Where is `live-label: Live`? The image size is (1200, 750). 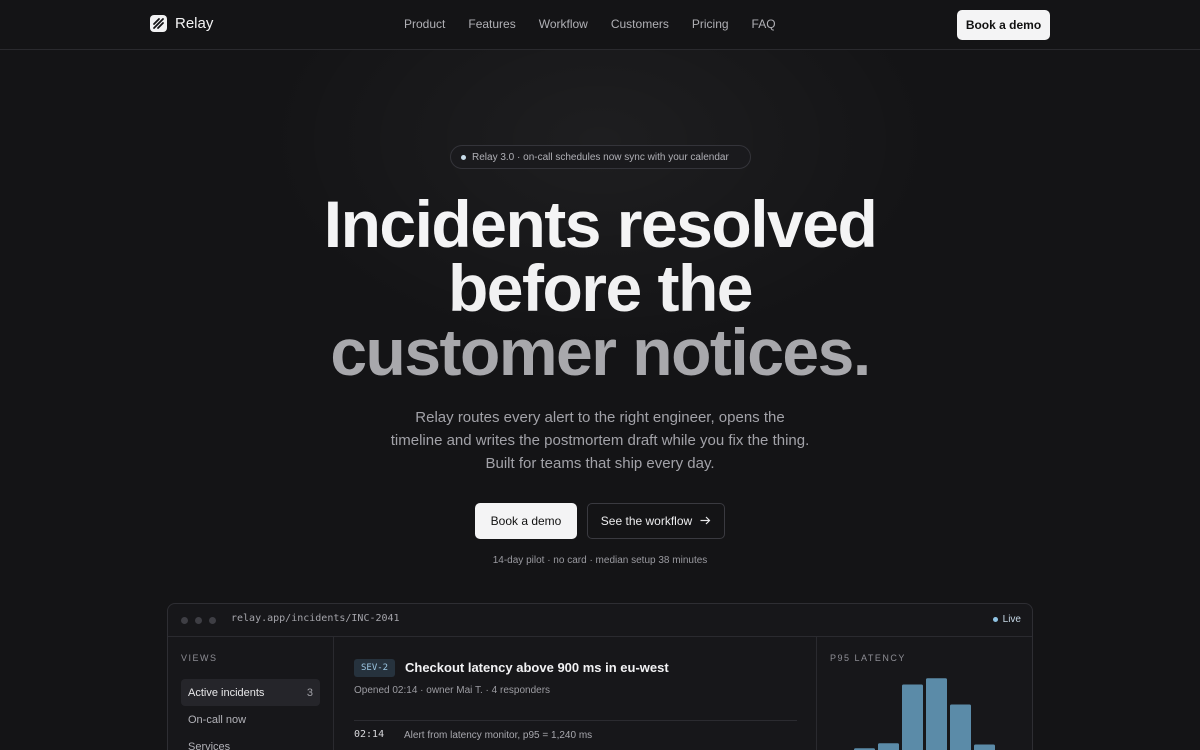
live-label: Live is located at coordinates (1011, 619).